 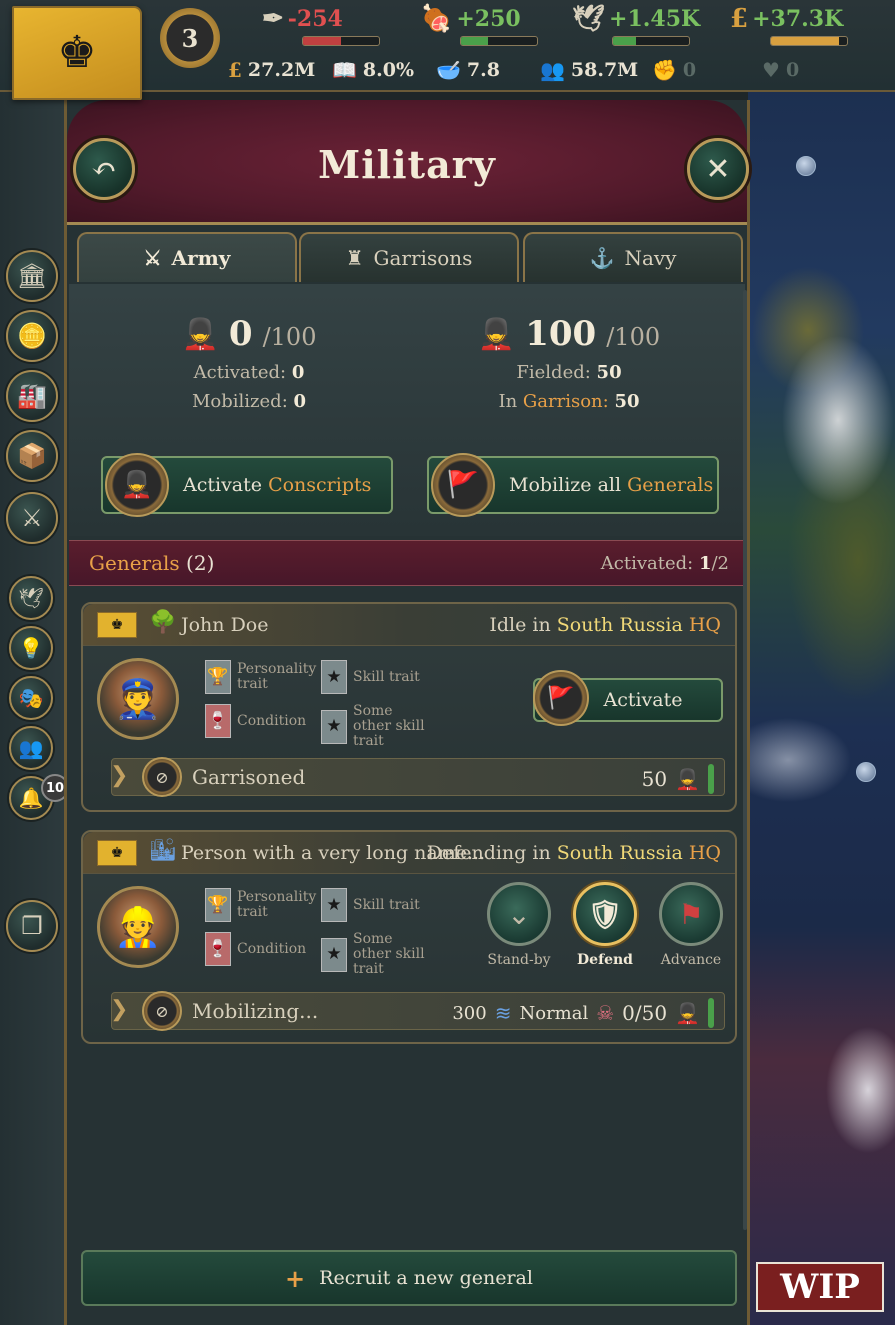 What do you see at coordinates (32, 518) in the screenshot?
I see `nav-military-button: ⚔` at bounding box center [32, 518].